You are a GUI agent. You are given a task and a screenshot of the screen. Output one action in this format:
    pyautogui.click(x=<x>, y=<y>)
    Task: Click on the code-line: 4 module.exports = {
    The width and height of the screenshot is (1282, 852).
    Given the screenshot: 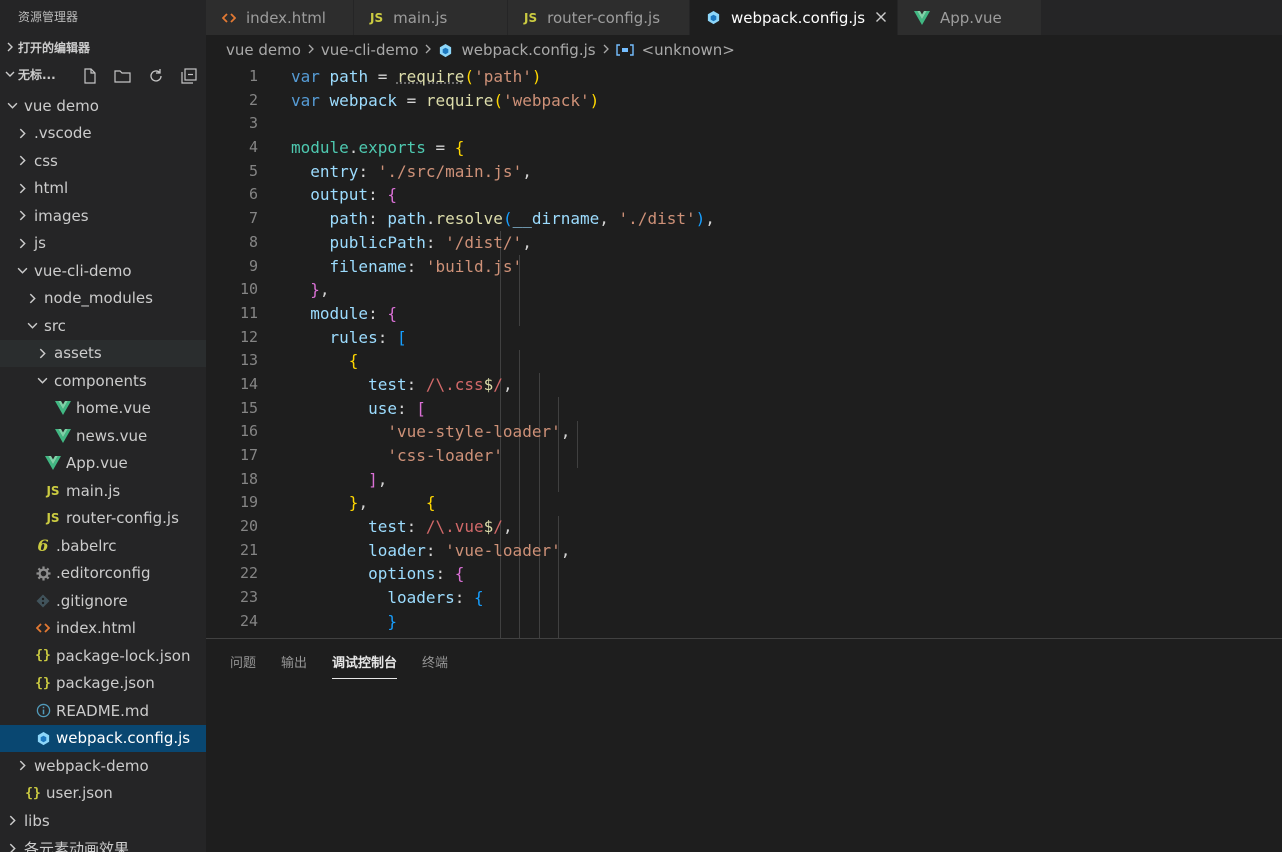 What is the action you would take?
    pyautogui.click(x=356, y=148)
    